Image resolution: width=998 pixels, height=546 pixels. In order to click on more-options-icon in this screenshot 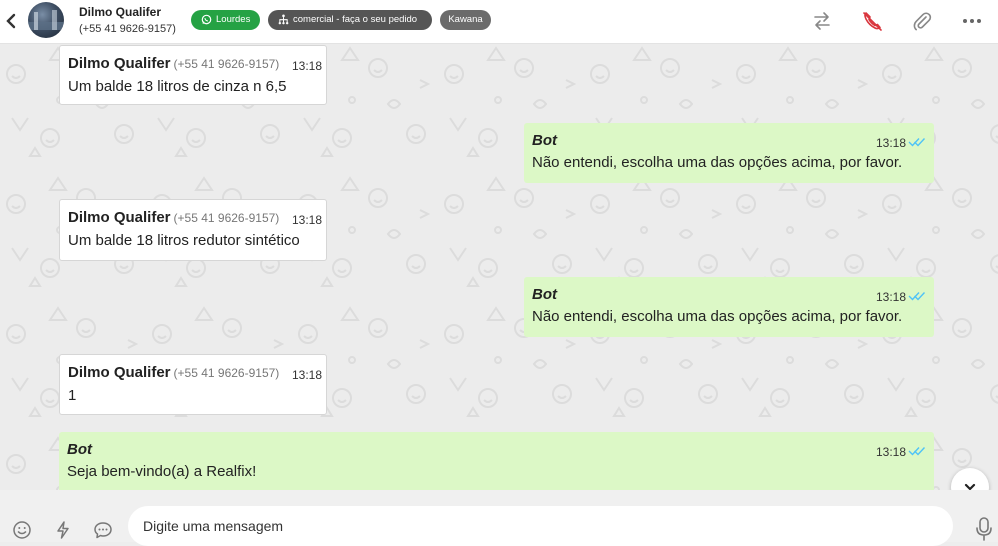, I will do `click(972, 21)`.